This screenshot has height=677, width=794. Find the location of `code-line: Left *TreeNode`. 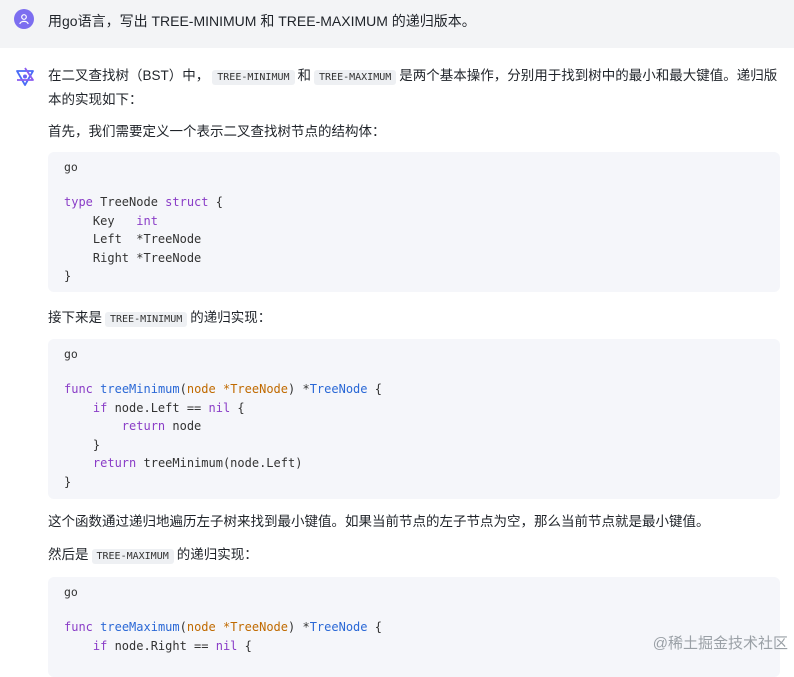

code-line: Left *TreeNode is located at coordinates (133, 239).